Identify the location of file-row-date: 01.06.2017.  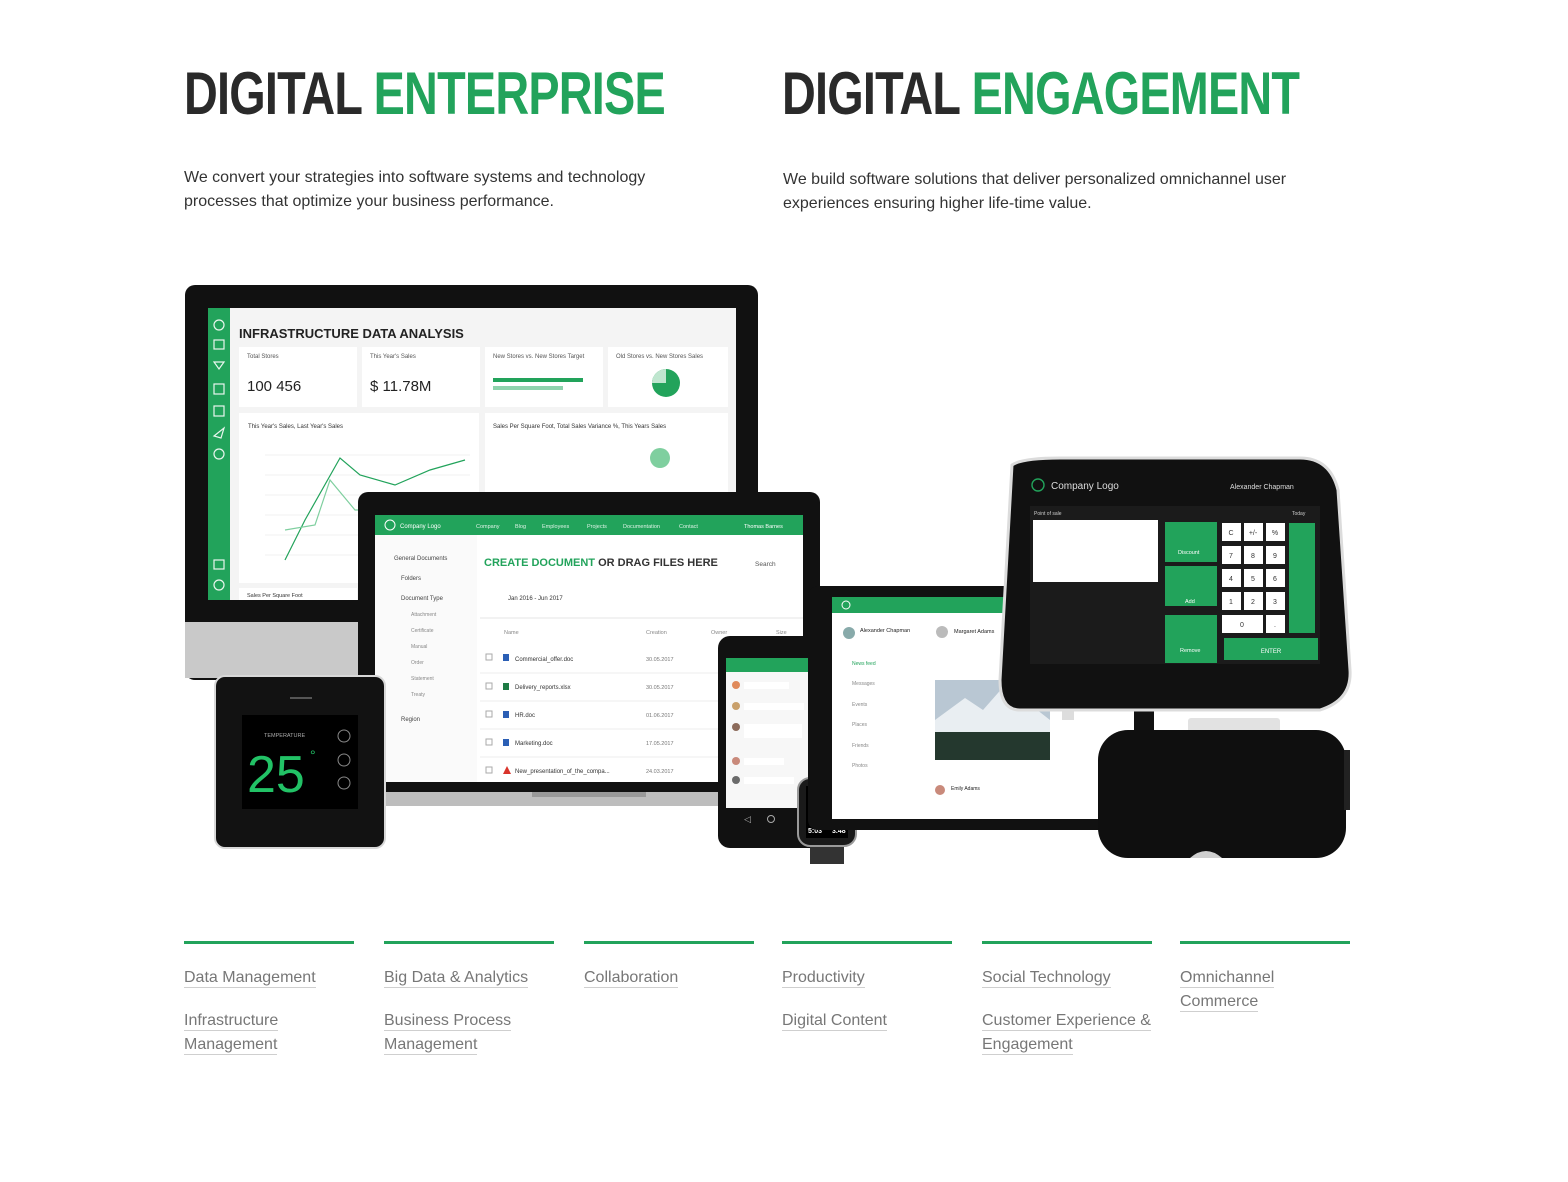
(660, 716).